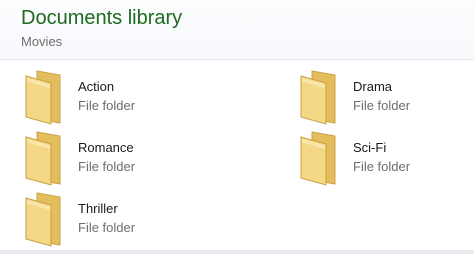  Describe the element at coordinates (42, 41) in the screenshot. I see `library-subtitle: Movies` at that location.